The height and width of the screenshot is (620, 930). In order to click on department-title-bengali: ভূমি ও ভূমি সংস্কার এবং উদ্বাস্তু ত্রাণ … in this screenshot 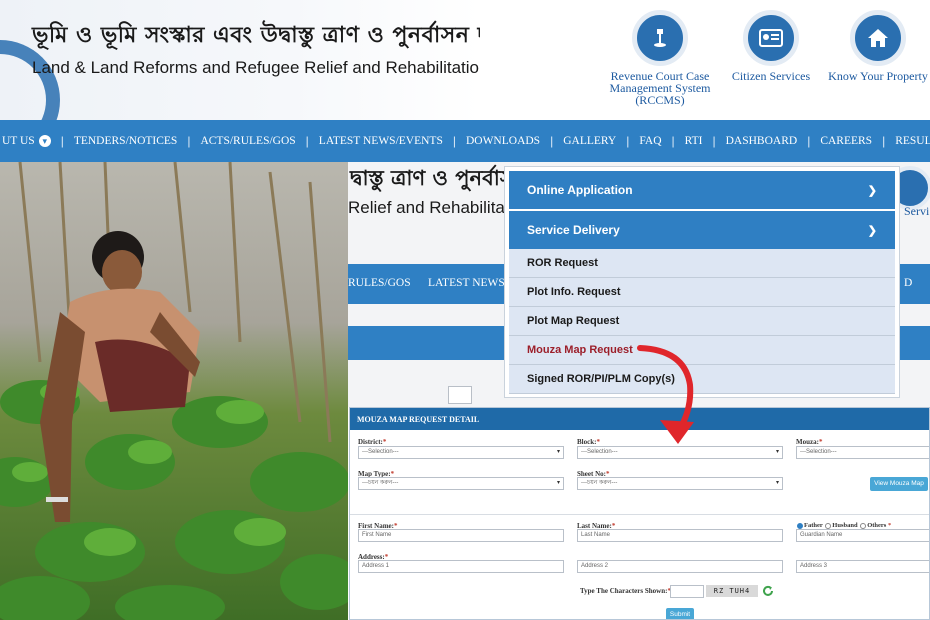, I will do `click(256, 35)`.